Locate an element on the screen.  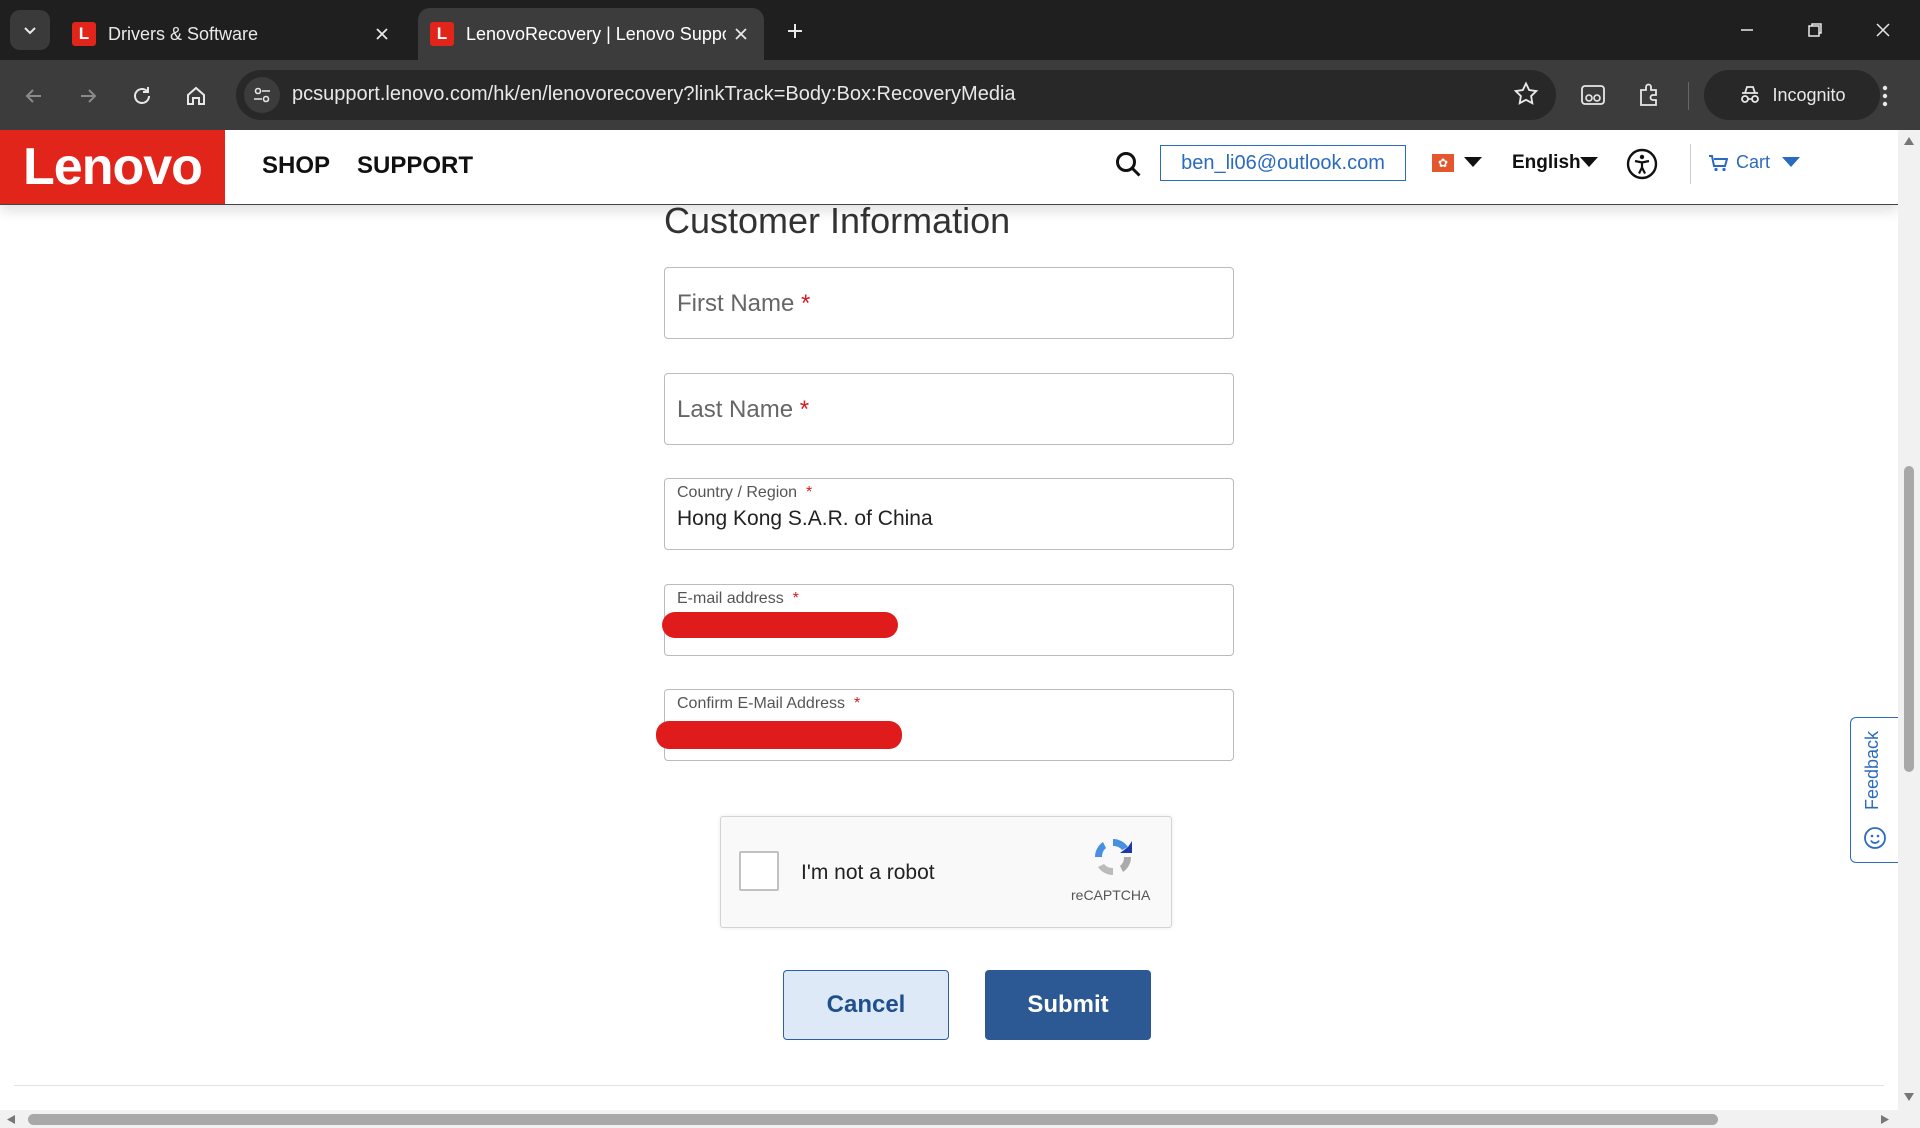
back-button is located at coordinates (34, 96).